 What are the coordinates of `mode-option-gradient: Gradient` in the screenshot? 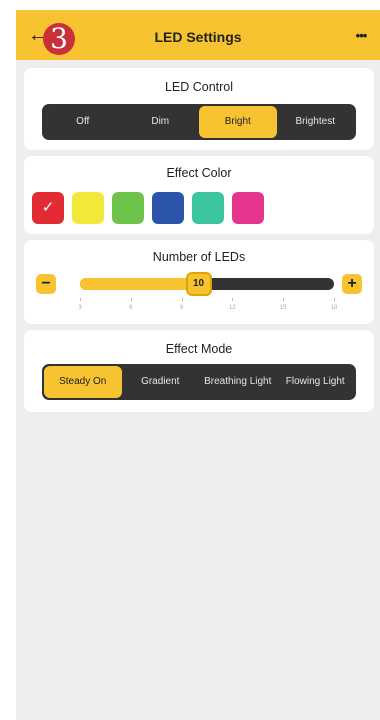 It's located at (161, 382).